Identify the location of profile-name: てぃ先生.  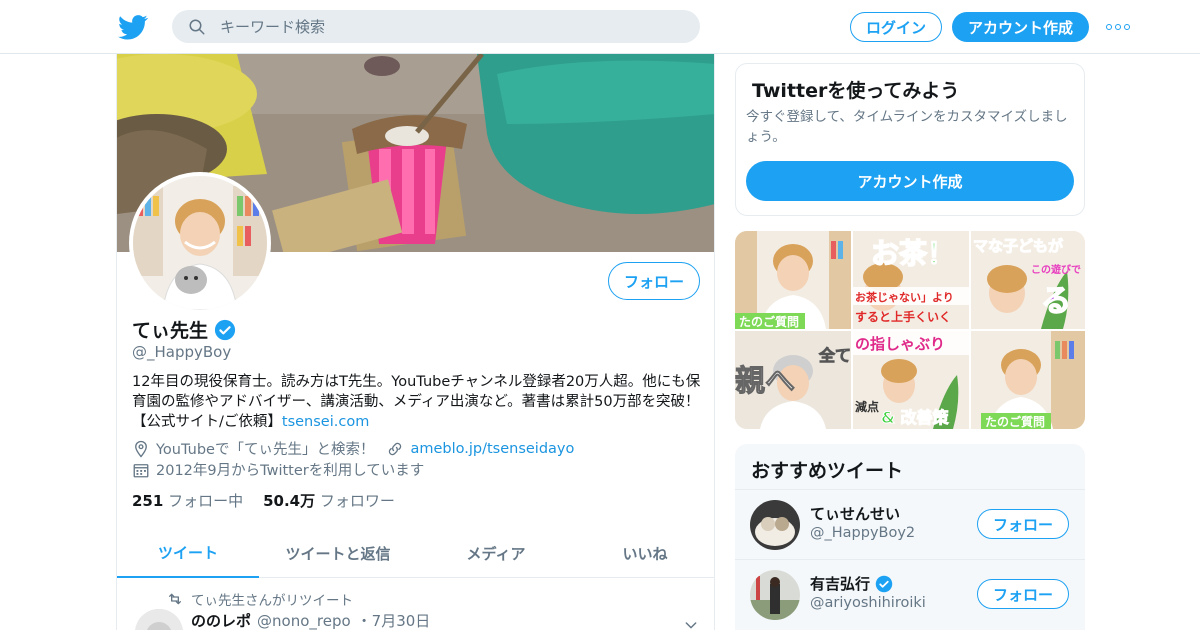
(184, 329).